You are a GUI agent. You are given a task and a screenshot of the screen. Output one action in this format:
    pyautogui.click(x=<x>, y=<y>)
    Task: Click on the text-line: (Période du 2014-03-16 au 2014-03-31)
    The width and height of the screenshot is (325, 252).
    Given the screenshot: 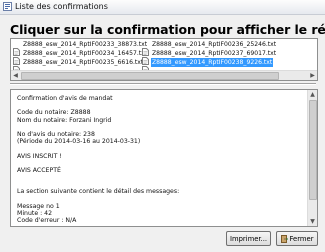 What is the action you would take?
    pyautogui.click(x=79, y=142)
    